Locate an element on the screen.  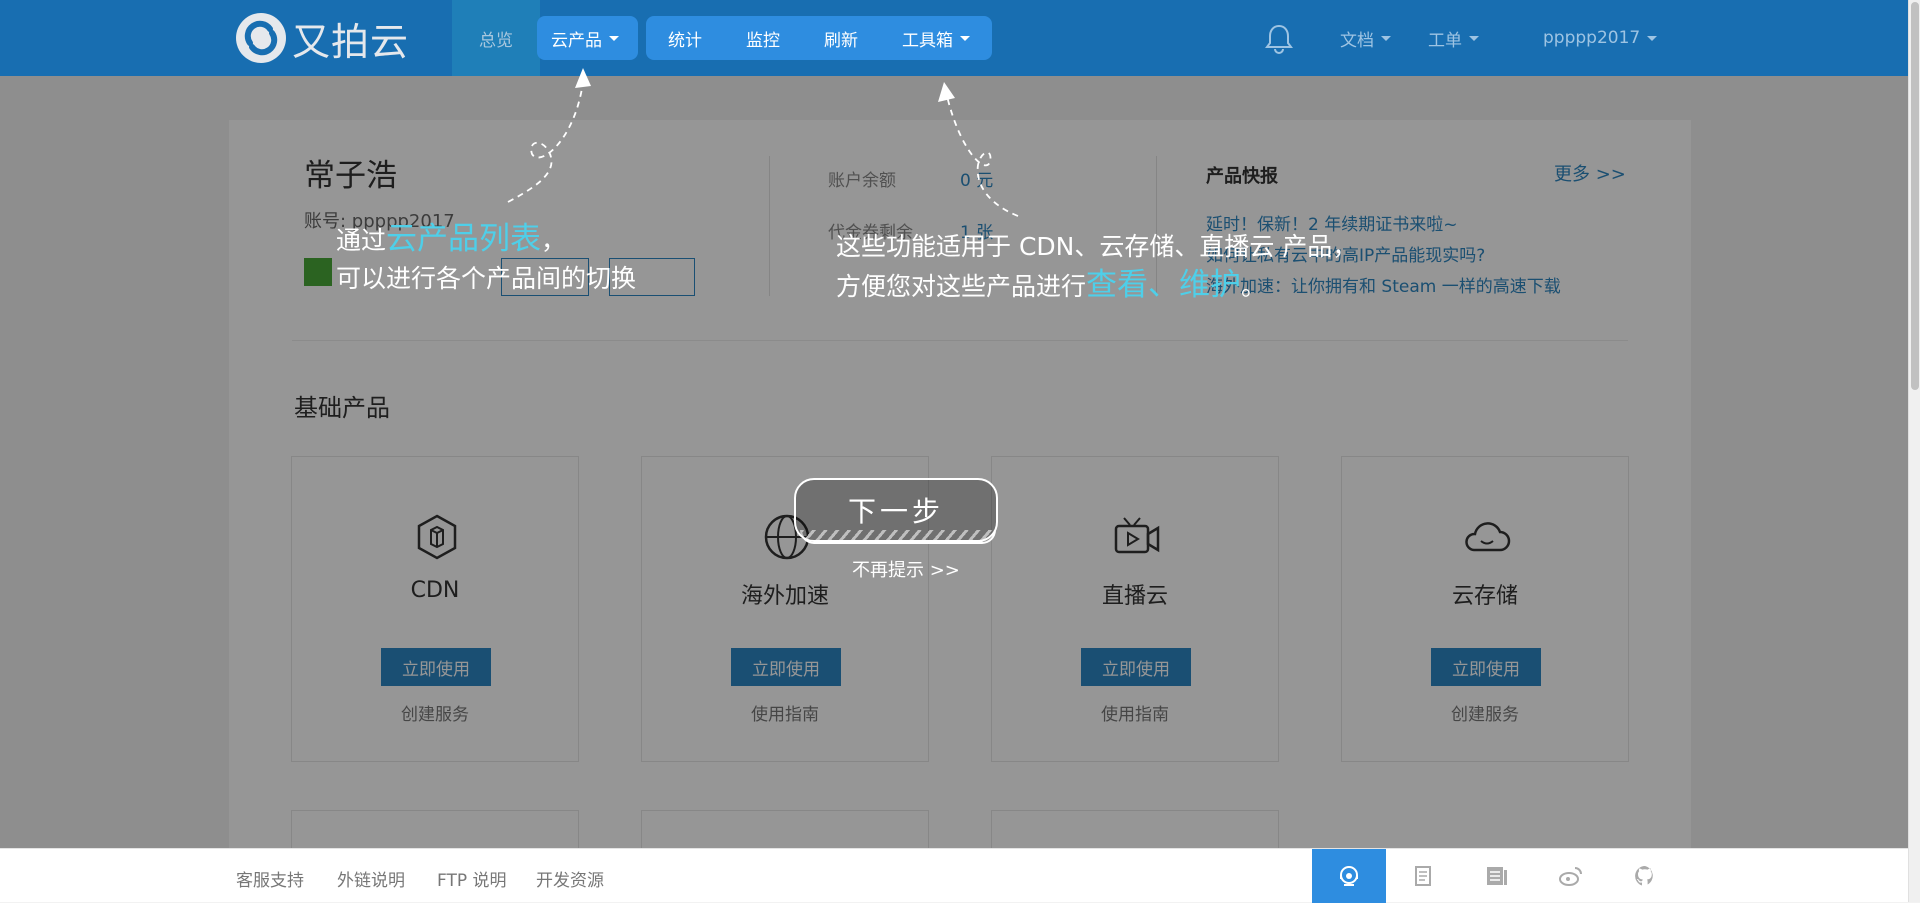
footer: 客服支持 外链说明 FTP 说明 开发资源 is located at coordinates (954, 875).